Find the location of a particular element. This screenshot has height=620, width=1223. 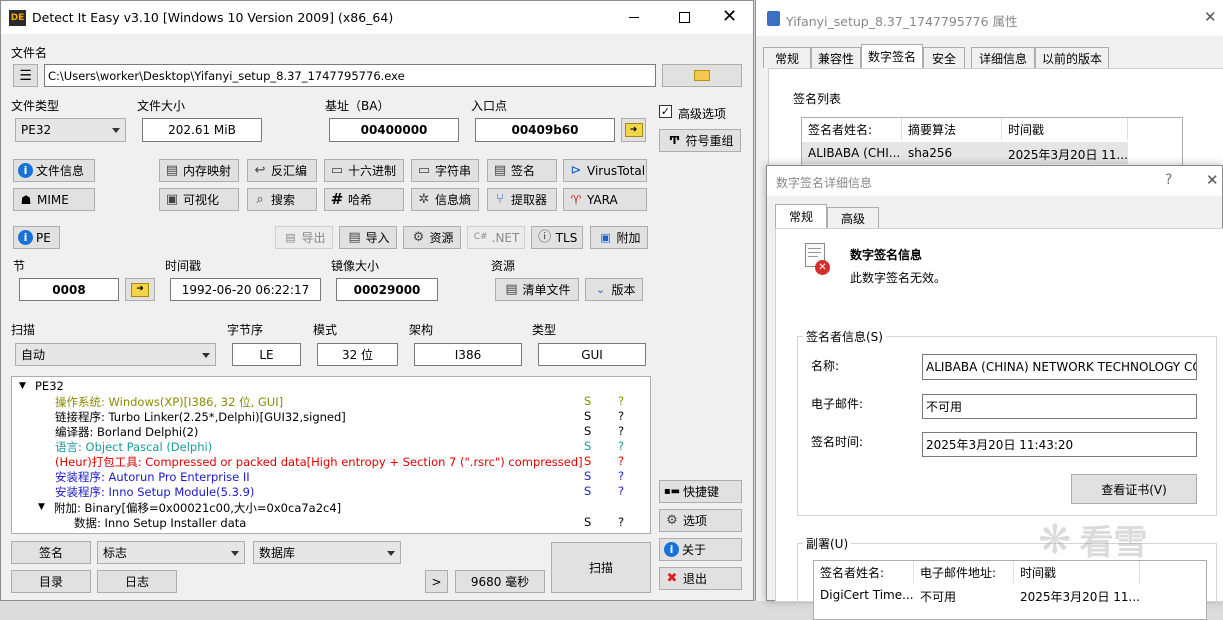

search-button: ⌕ 搜索 is located at coordinates (282, 199).